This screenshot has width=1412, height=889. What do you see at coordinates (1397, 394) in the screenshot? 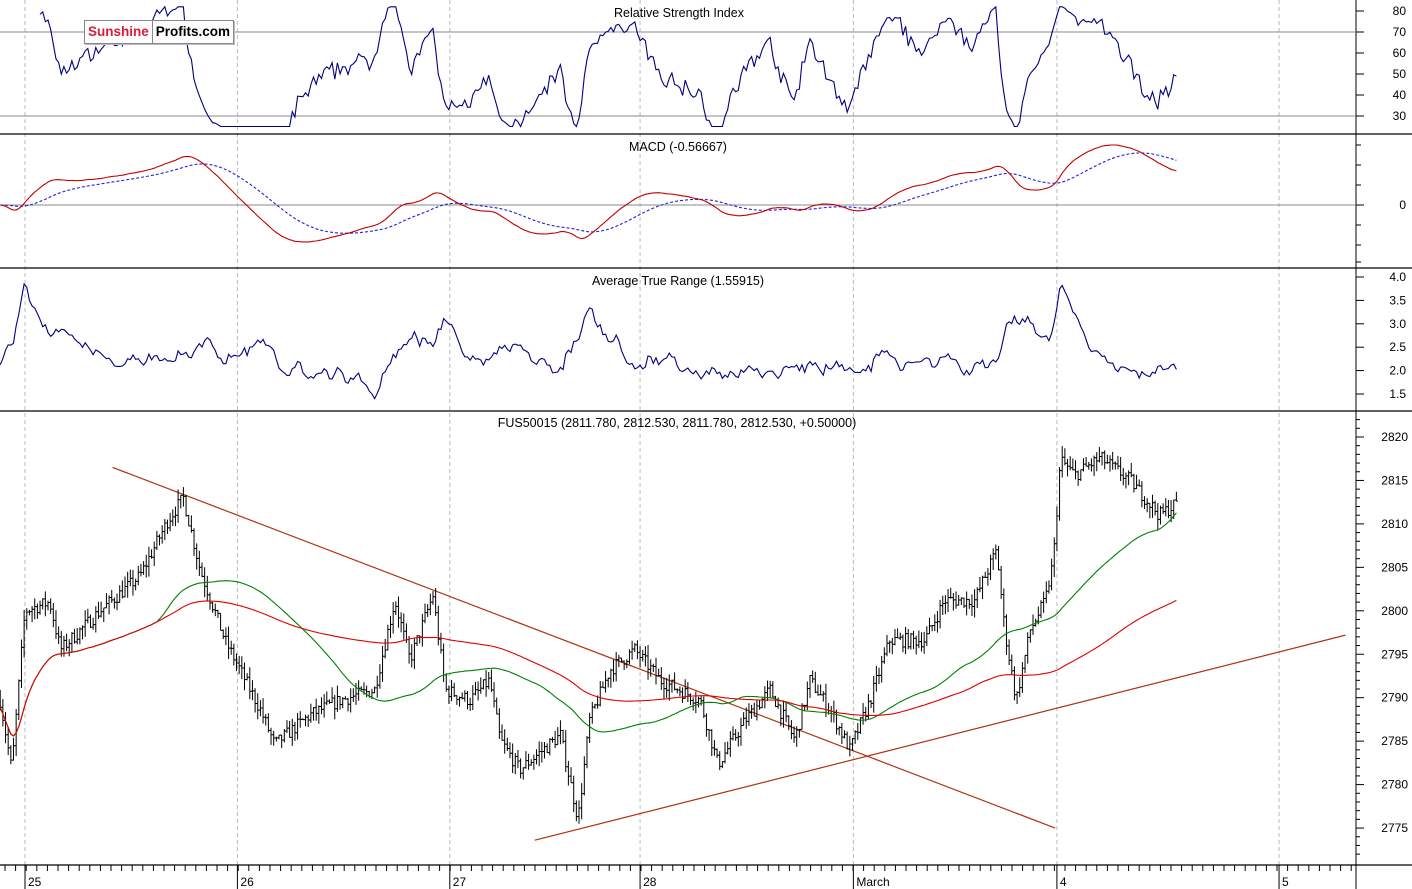
I see `atr-tick-label: 1.5` at bounding box center [1397, 394].